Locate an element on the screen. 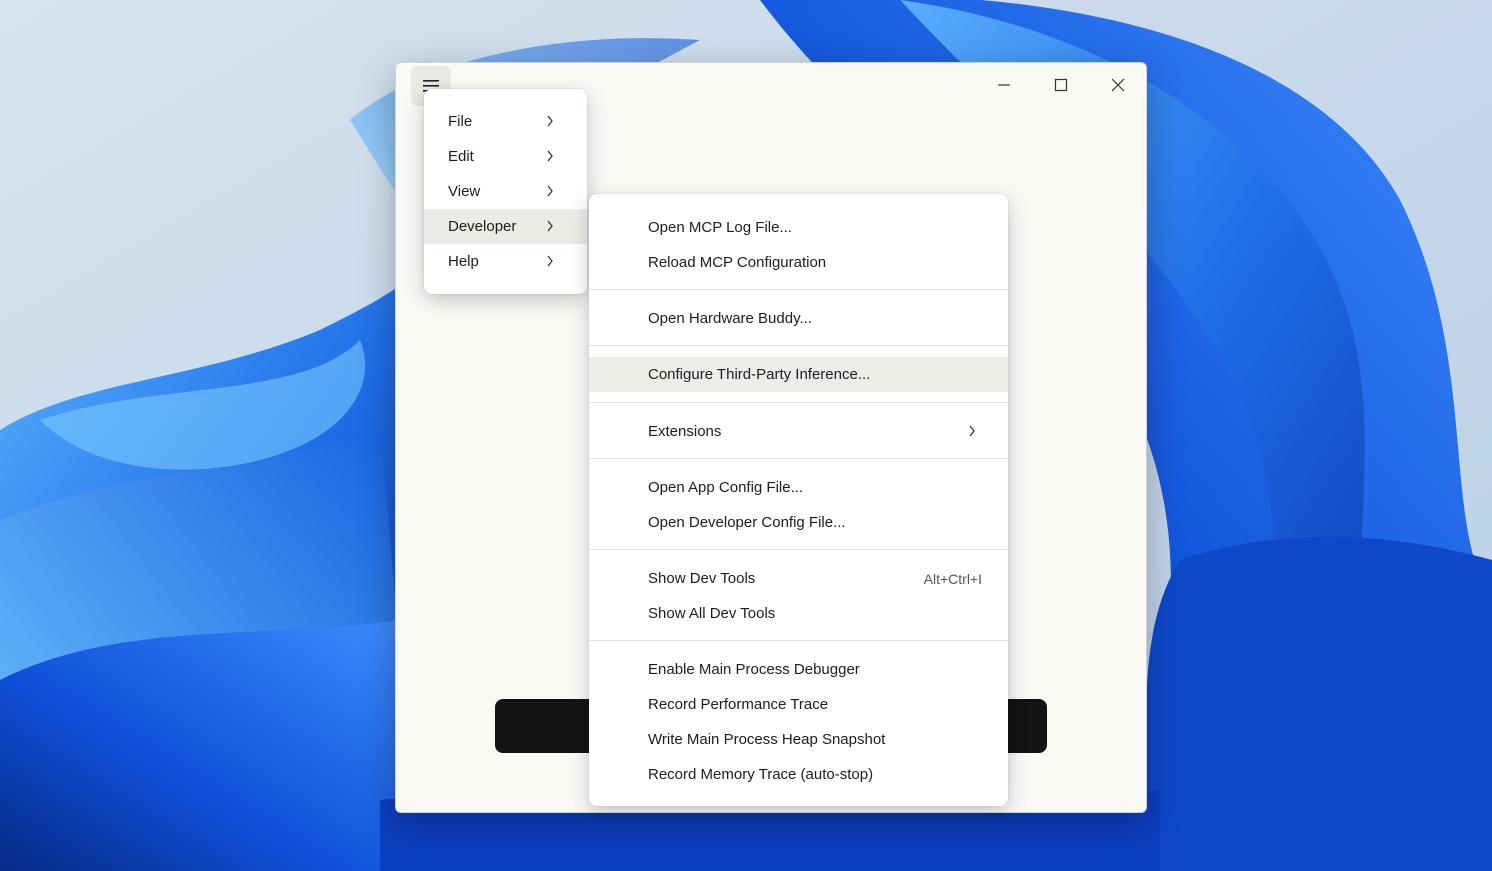 The image size is (1492, 871). menu-item-label: View is located at coordinates (464, 191).